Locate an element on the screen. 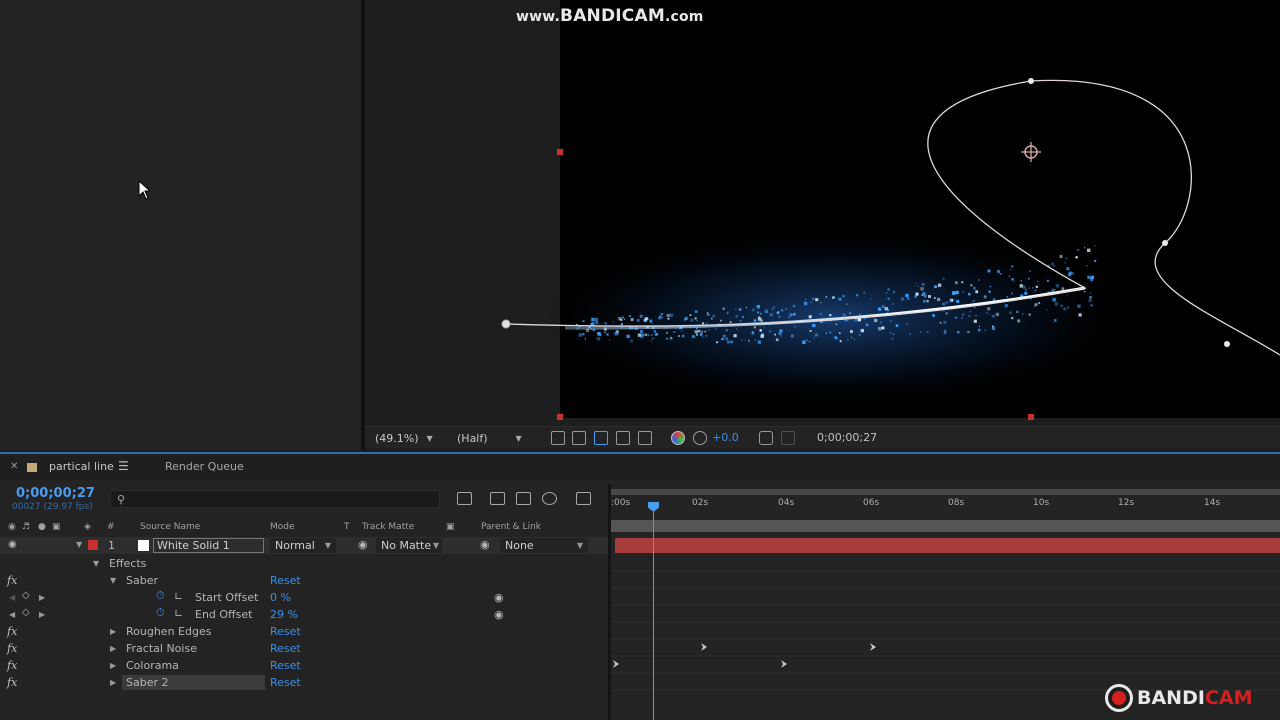 The image size is (1280, 720). region-of-interest-icon is located at coordinates (623, 438).